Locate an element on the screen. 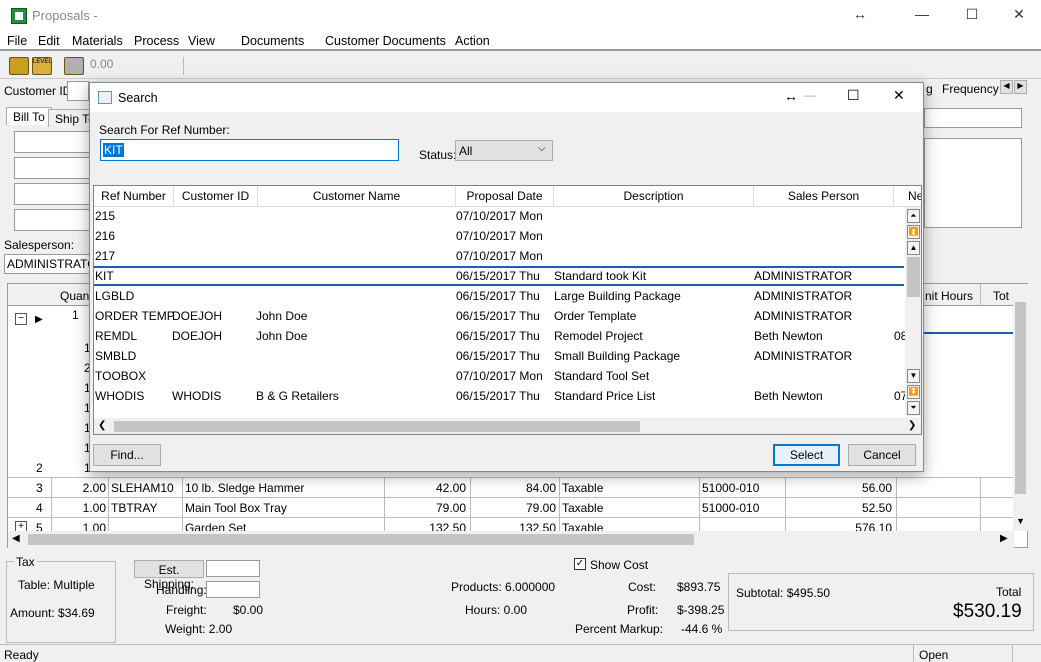 Image resolution: width=1041 pixels, height=662 pixels. grid-scroll-left-icon: ◀ is located at coordinates (16, 538).